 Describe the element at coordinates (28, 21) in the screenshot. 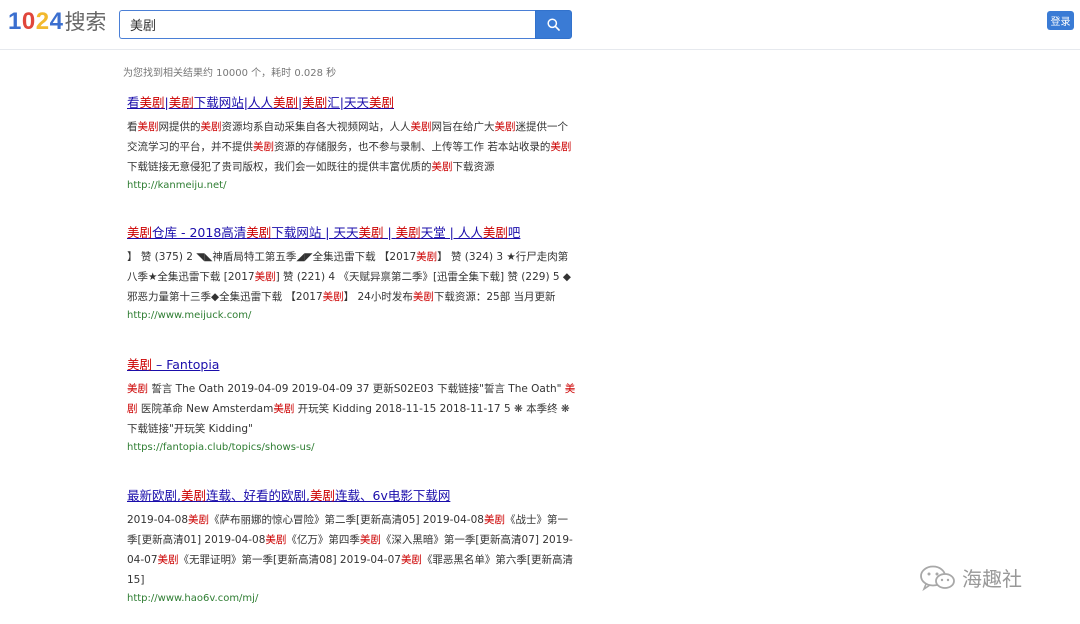

I see `logo-digit-0: 0` at that location.